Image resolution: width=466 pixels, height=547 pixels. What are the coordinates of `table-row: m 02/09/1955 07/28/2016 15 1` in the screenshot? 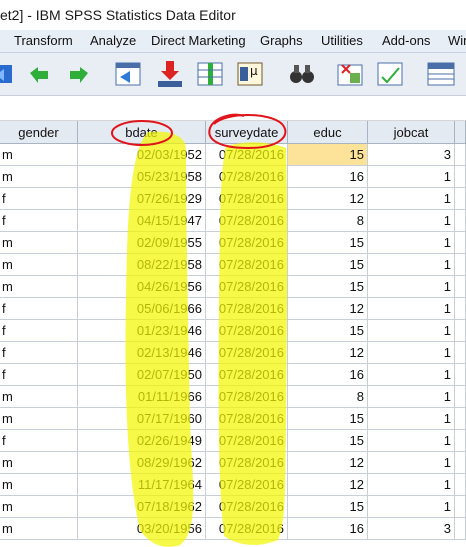 It's located at (233, 243).